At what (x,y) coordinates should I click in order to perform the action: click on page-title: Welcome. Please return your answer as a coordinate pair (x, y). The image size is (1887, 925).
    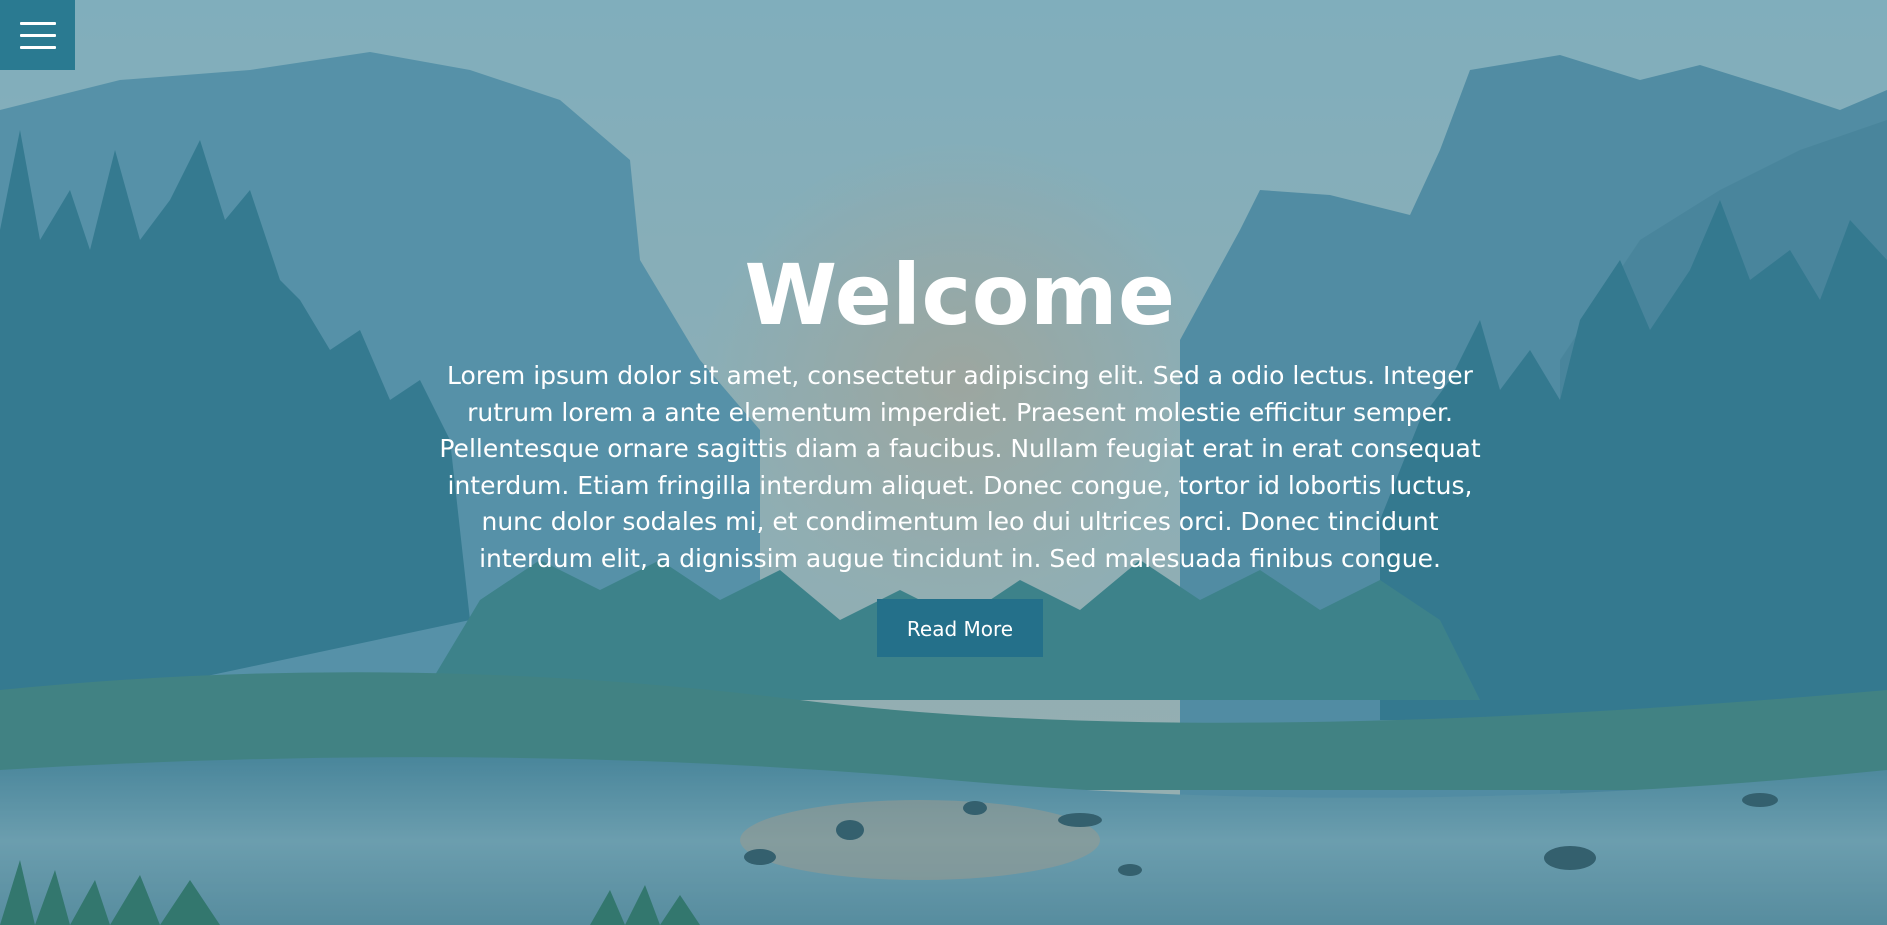
    Looking at the image, I should click on (960, 295).